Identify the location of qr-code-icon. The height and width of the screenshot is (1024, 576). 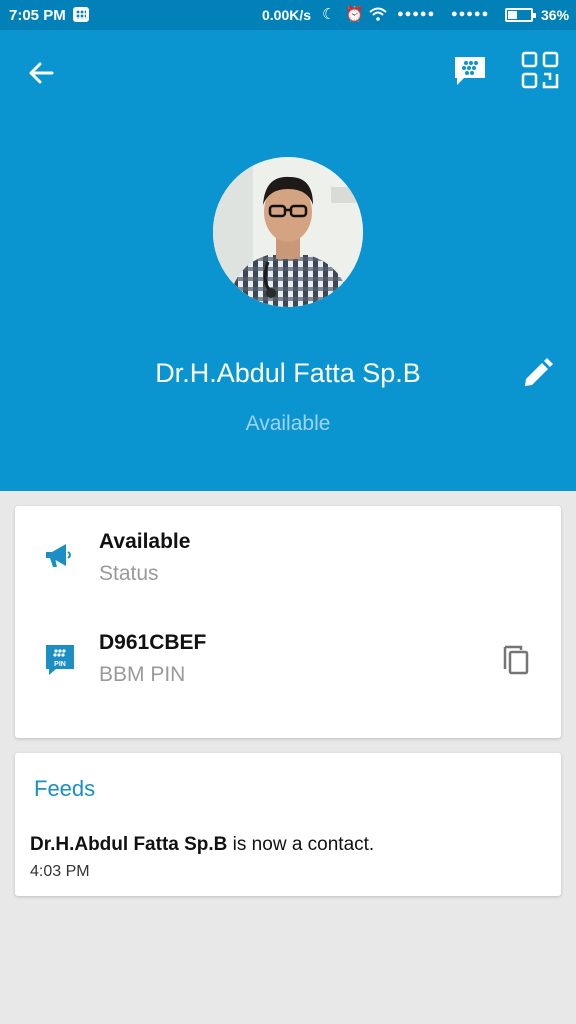
(540, 70).